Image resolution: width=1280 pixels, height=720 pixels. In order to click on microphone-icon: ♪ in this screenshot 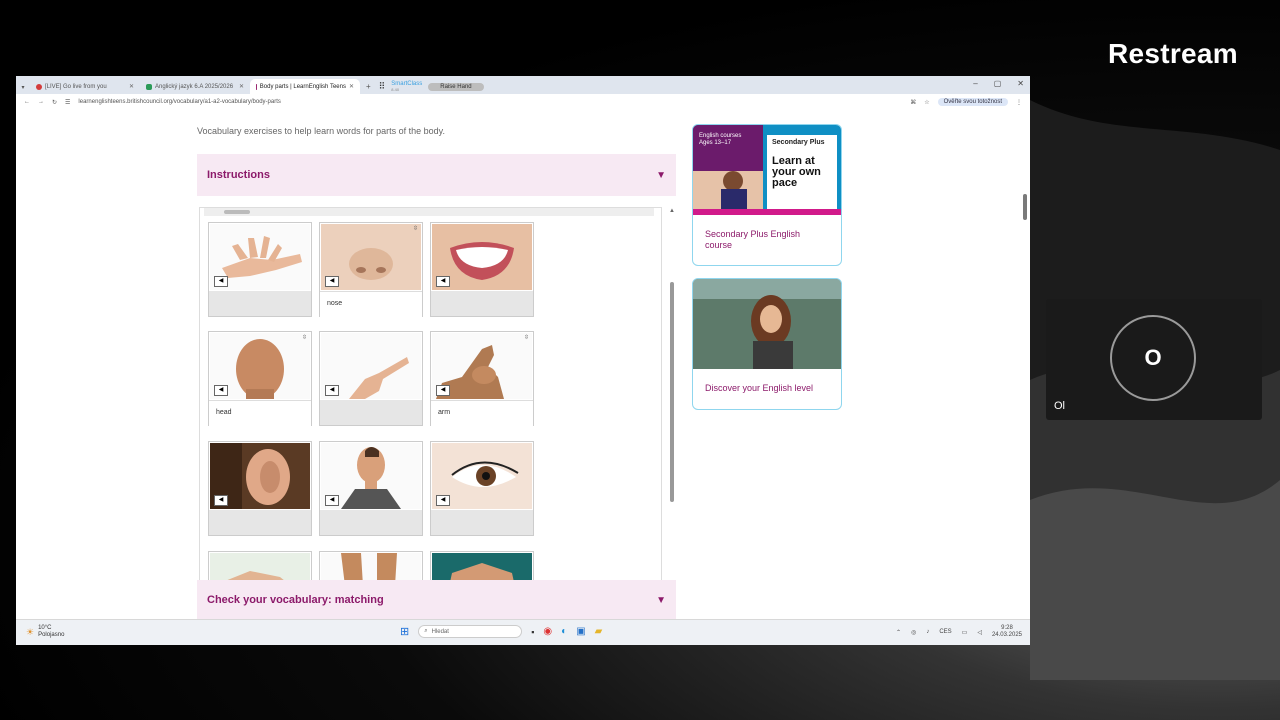, I will do `click(927, 632)`.